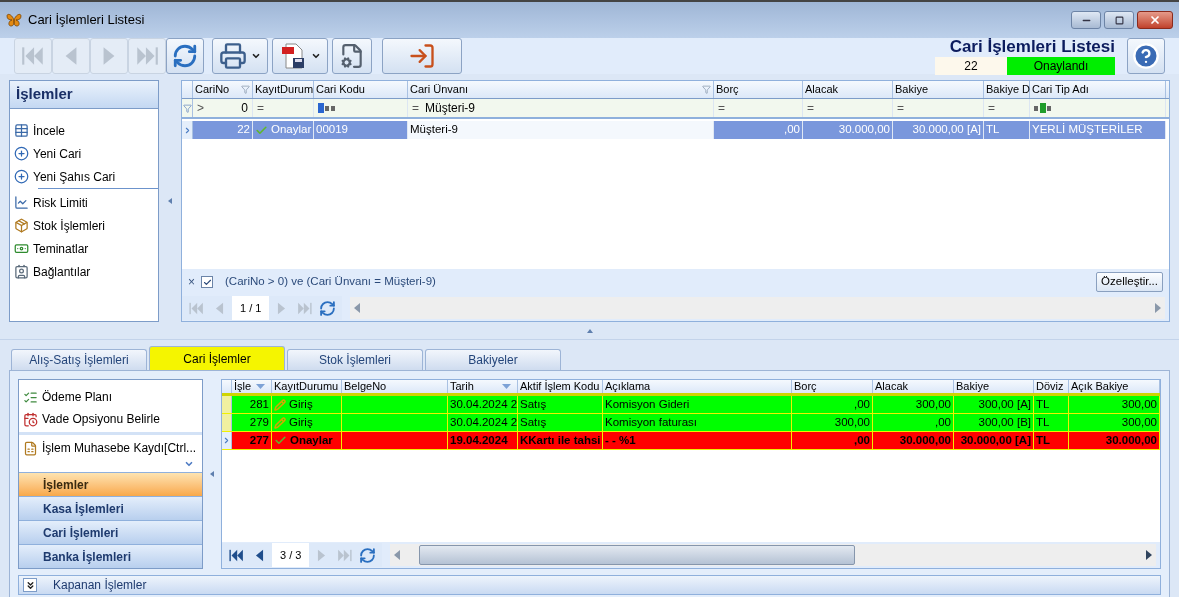 The image size is (1179, 597). Describe the element at coordinates (111, 532) in the screenshot. I see `navigation-group: Cari İşlemleri` at that location.